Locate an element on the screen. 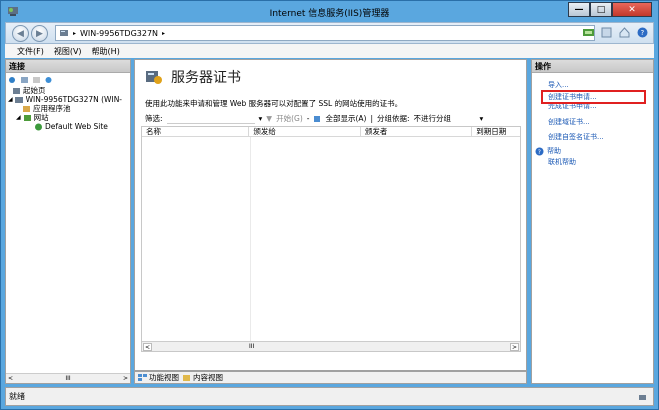 The image size is (659, 410). filter-input is located at coordinates (210, 119).